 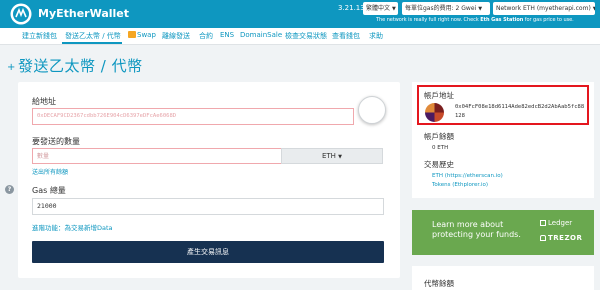 I want to click on language-dropdown: 繁體中文 ▼, so click(x=380, y=8).